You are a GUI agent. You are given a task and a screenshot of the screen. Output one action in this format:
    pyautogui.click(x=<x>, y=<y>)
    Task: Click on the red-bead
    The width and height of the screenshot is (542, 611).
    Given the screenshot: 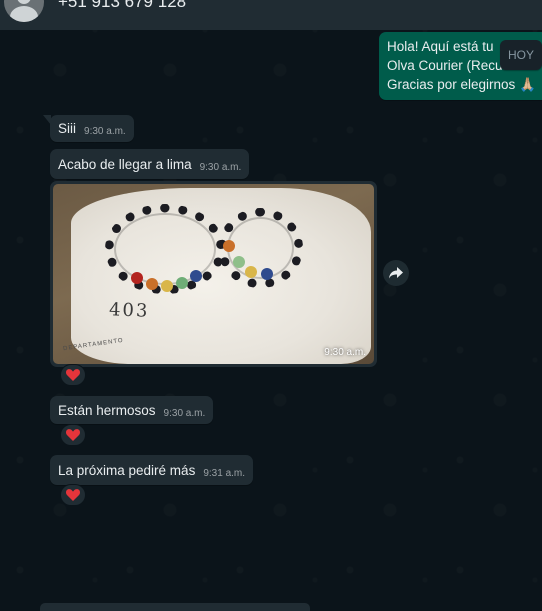 What is the action you would take?
    pyautogui.click(x=137, y=278)
    